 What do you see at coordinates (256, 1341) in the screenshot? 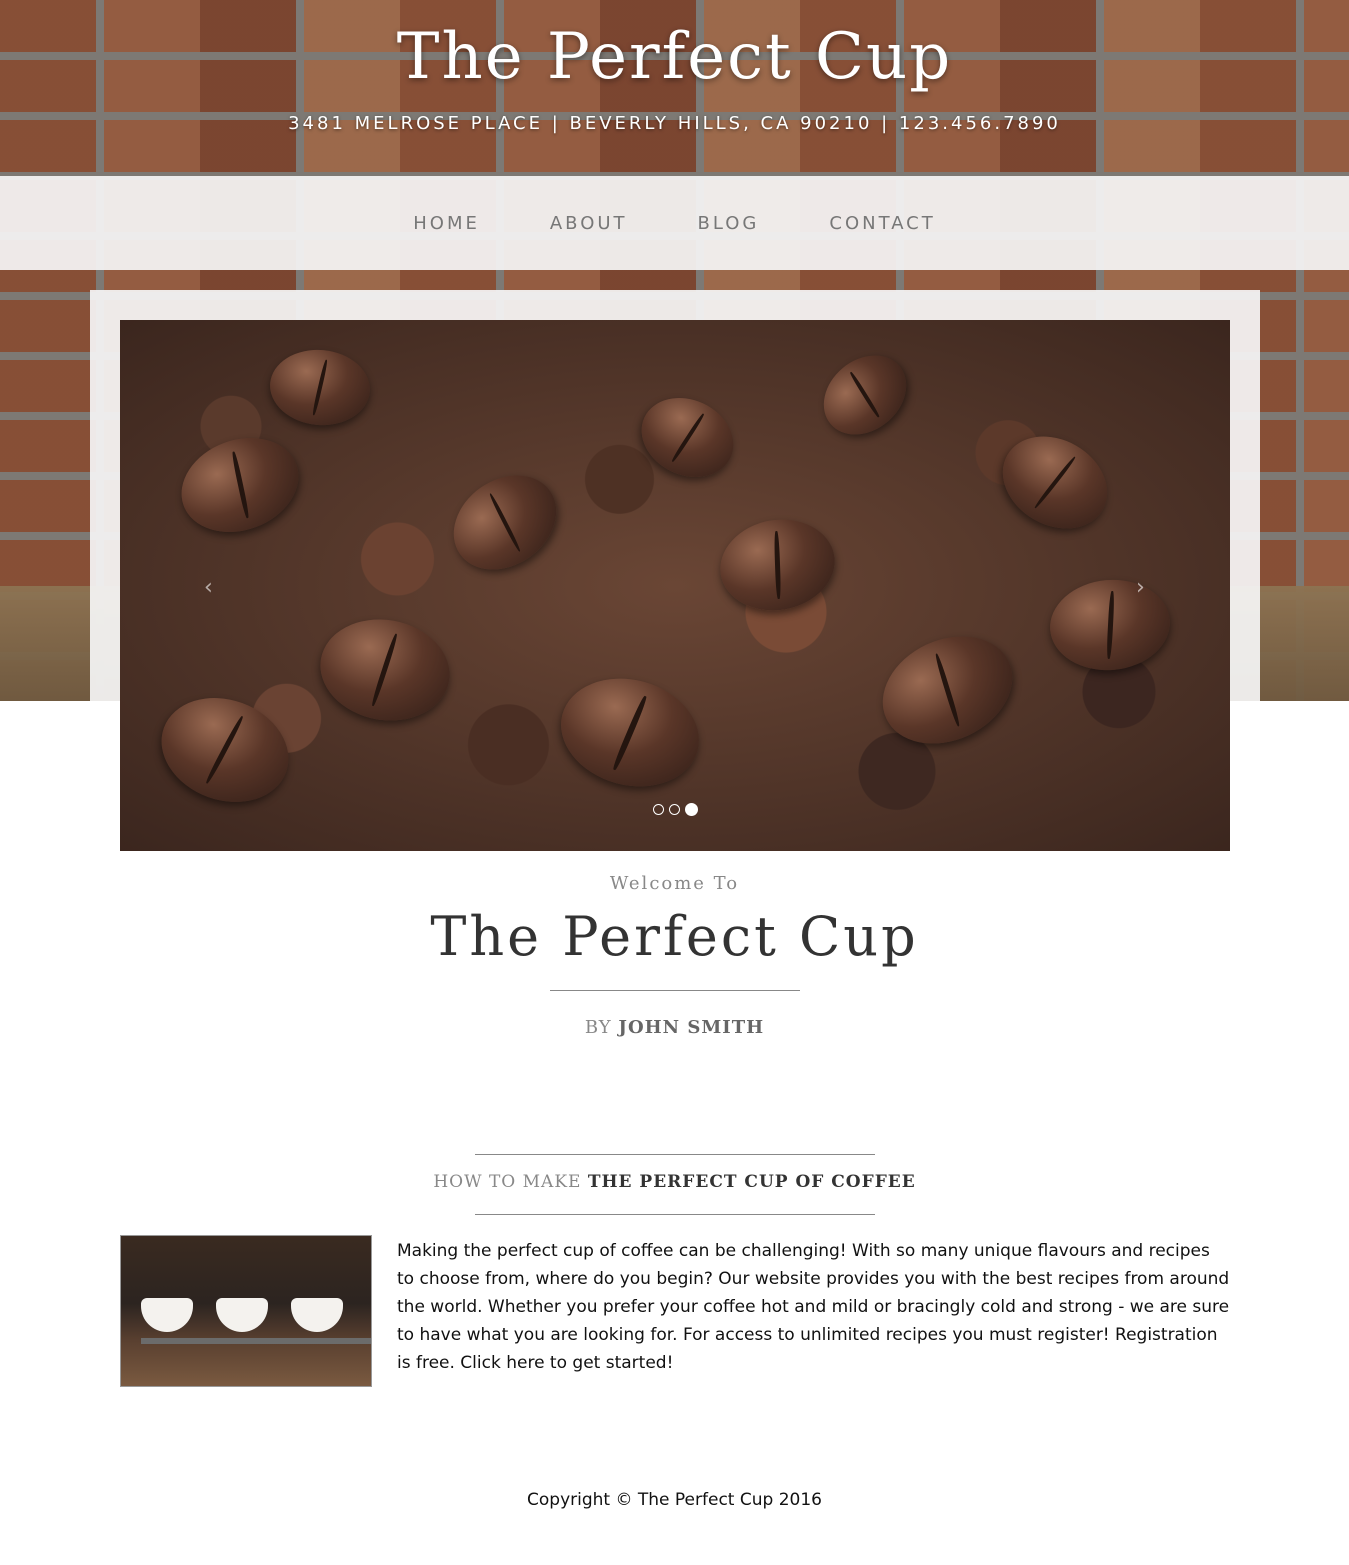
I see `pour-over-stand` at bounding box center [256, 1341].